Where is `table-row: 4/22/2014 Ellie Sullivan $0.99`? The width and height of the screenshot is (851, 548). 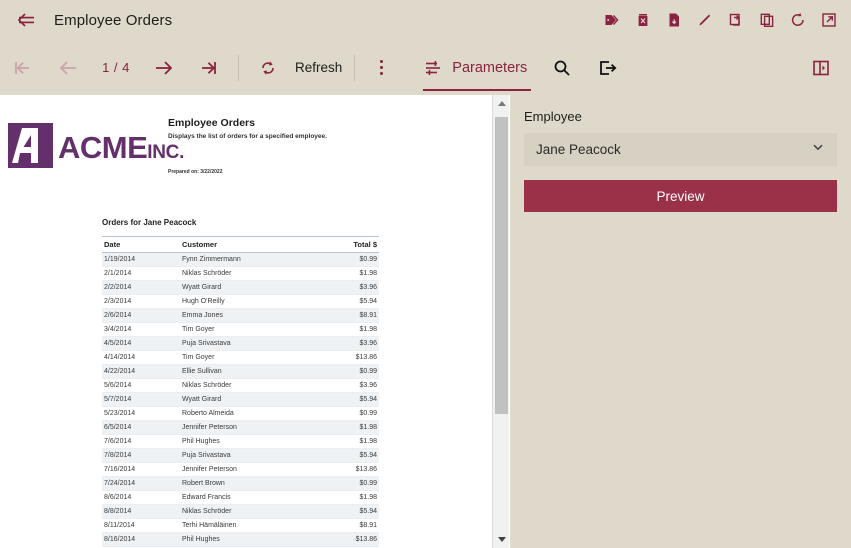 table-row: 4/22/2014 Ellie Sullivan $0.99 is located at coordinates (240, 371).